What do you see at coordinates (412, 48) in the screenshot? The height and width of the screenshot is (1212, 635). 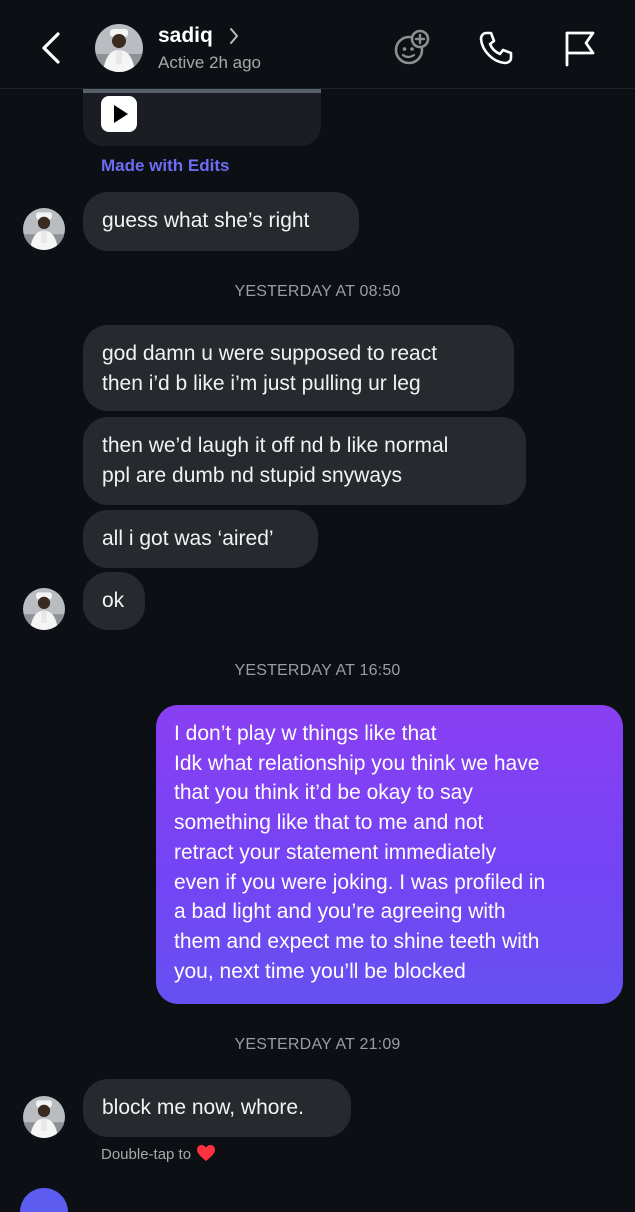 I see `effects-icon` at bounding box center [412, 48].